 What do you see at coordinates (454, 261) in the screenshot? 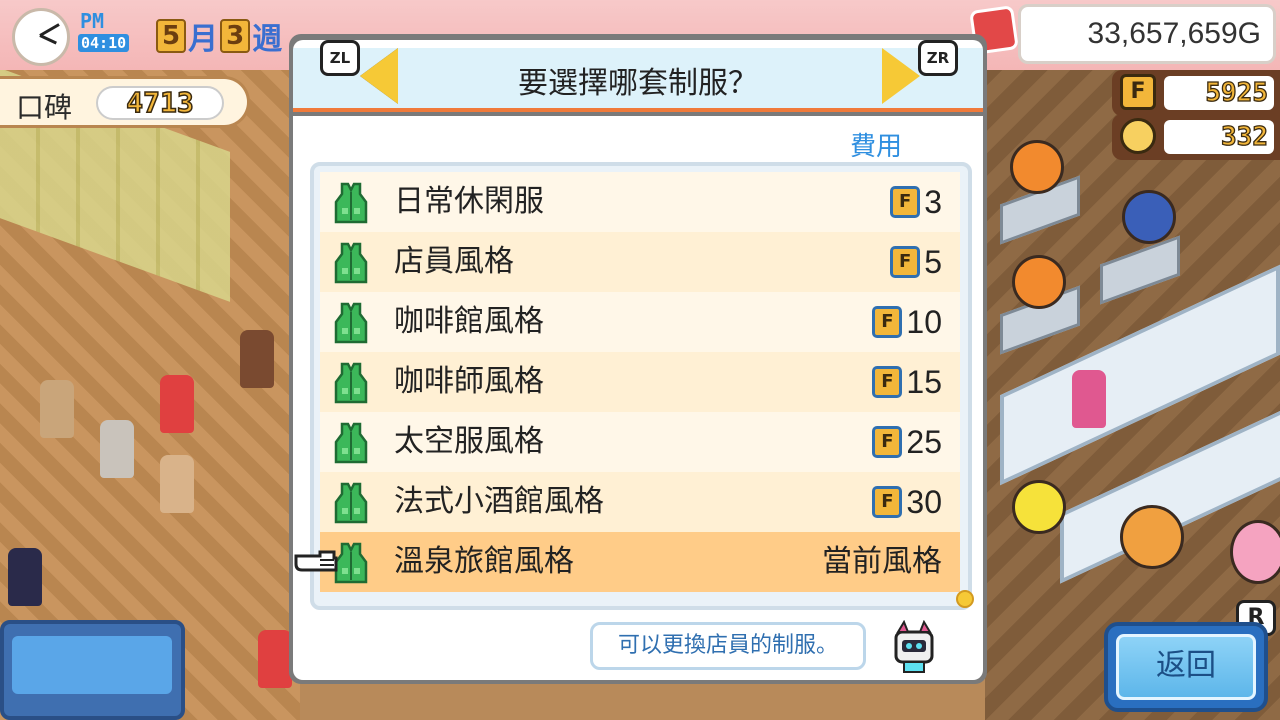
I see `uniform-name: 店員風格` at bounding box center [454, 261].